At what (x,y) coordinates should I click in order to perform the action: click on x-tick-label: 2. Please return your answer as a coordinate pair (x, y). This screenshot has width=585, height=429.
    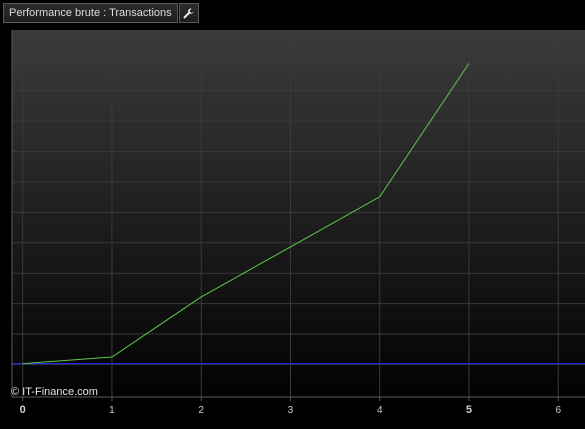
    Looking at the image, I should click on (201, 410).